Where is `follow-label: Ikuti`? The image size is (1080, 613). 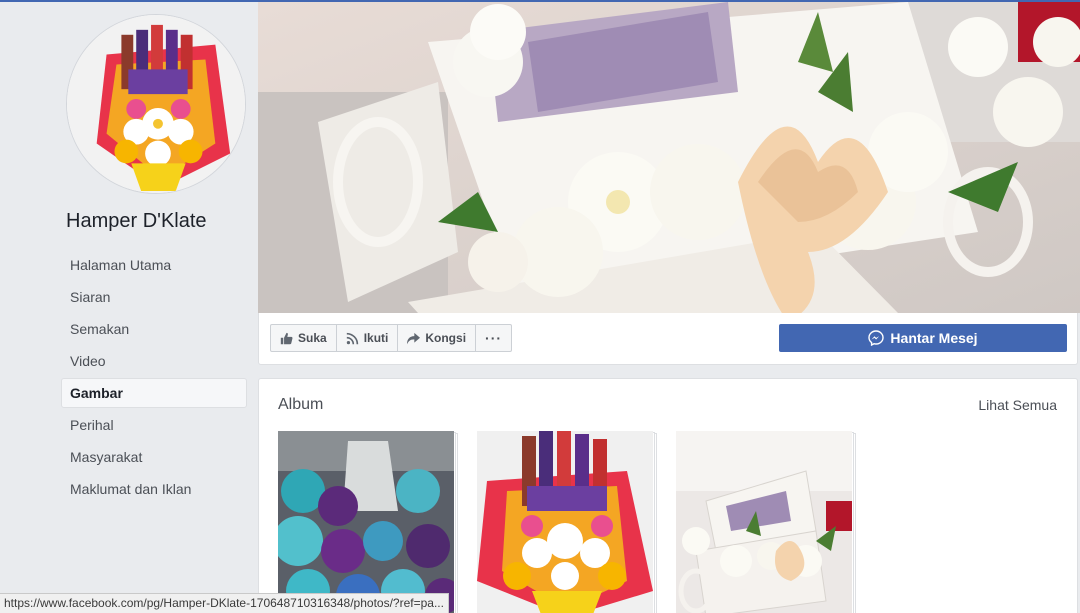 follow-label: Ikuti is located at coordinates (376, 338).